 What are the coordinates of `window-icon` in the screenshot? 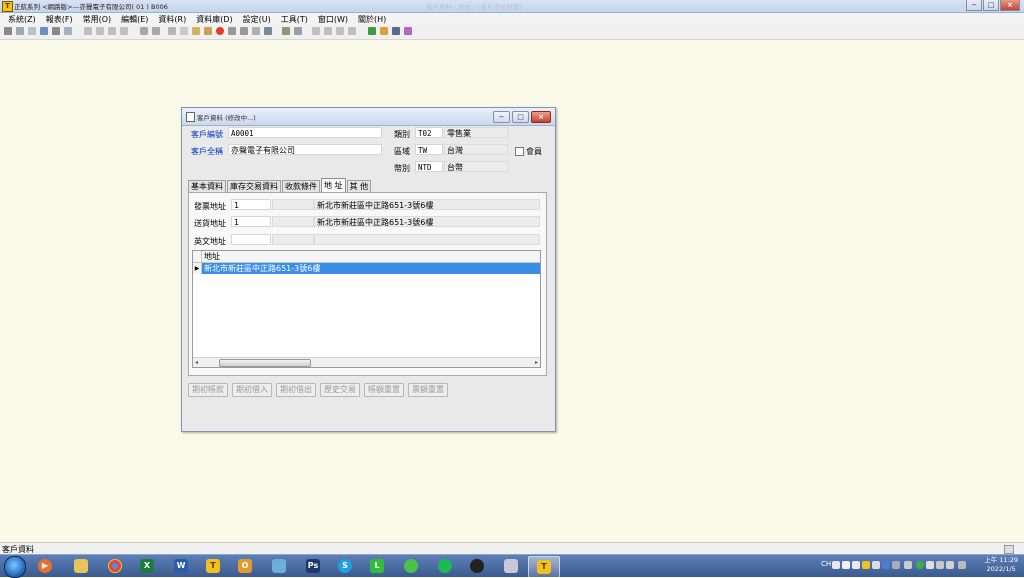 It's located at (44, 31).